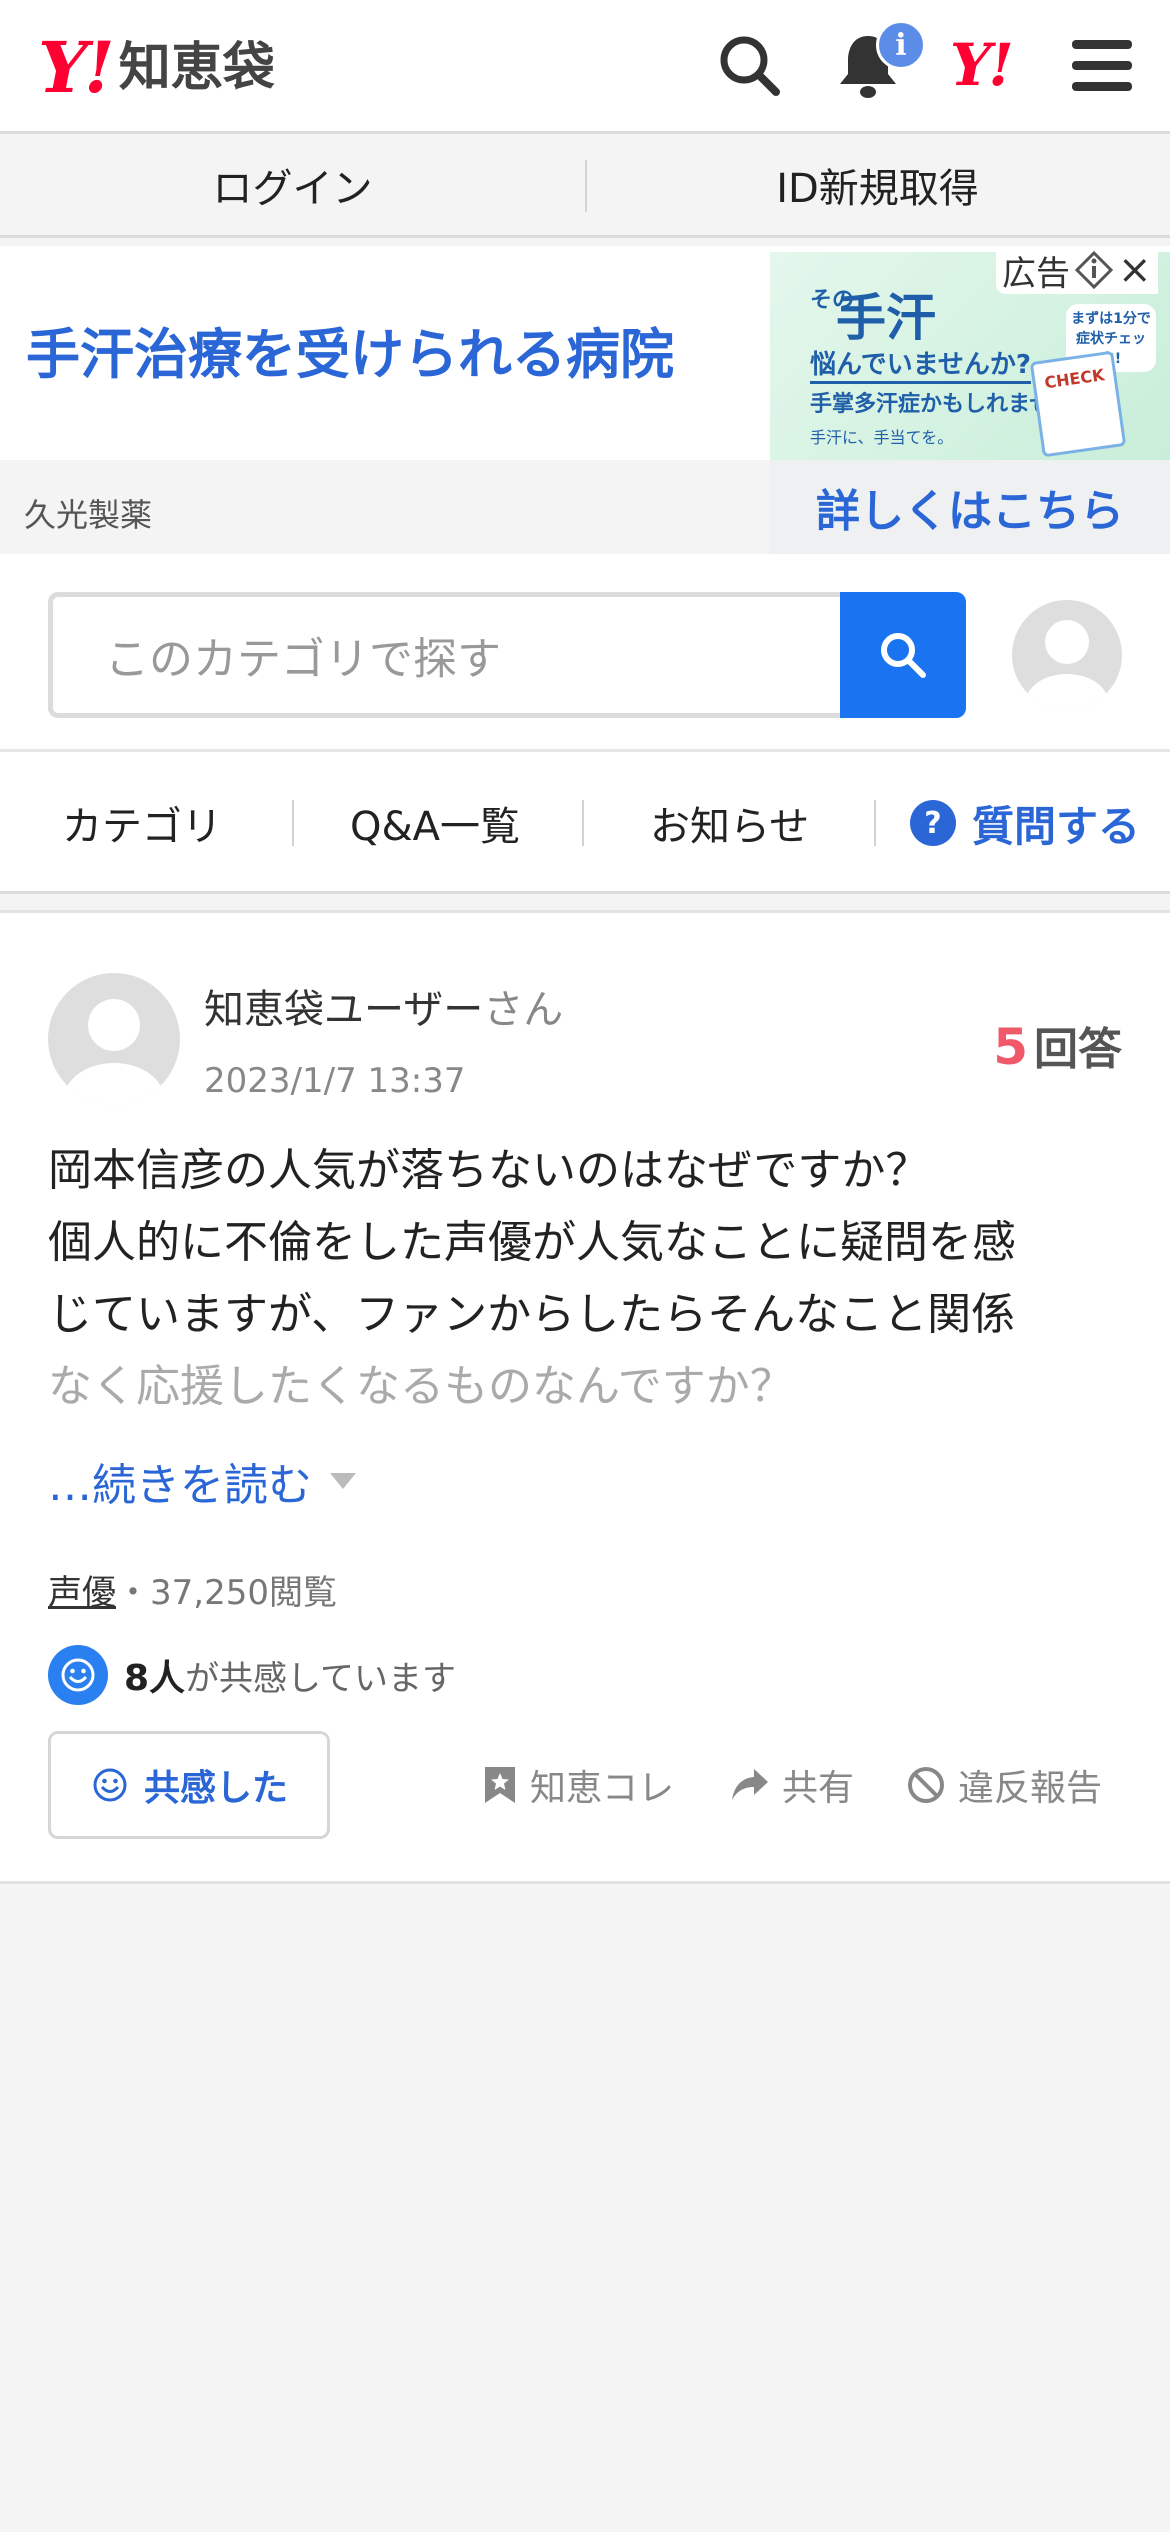  Describe the element at coordinates (1094, 270) in the screenshot. I see `ad-info-icon` at that location.